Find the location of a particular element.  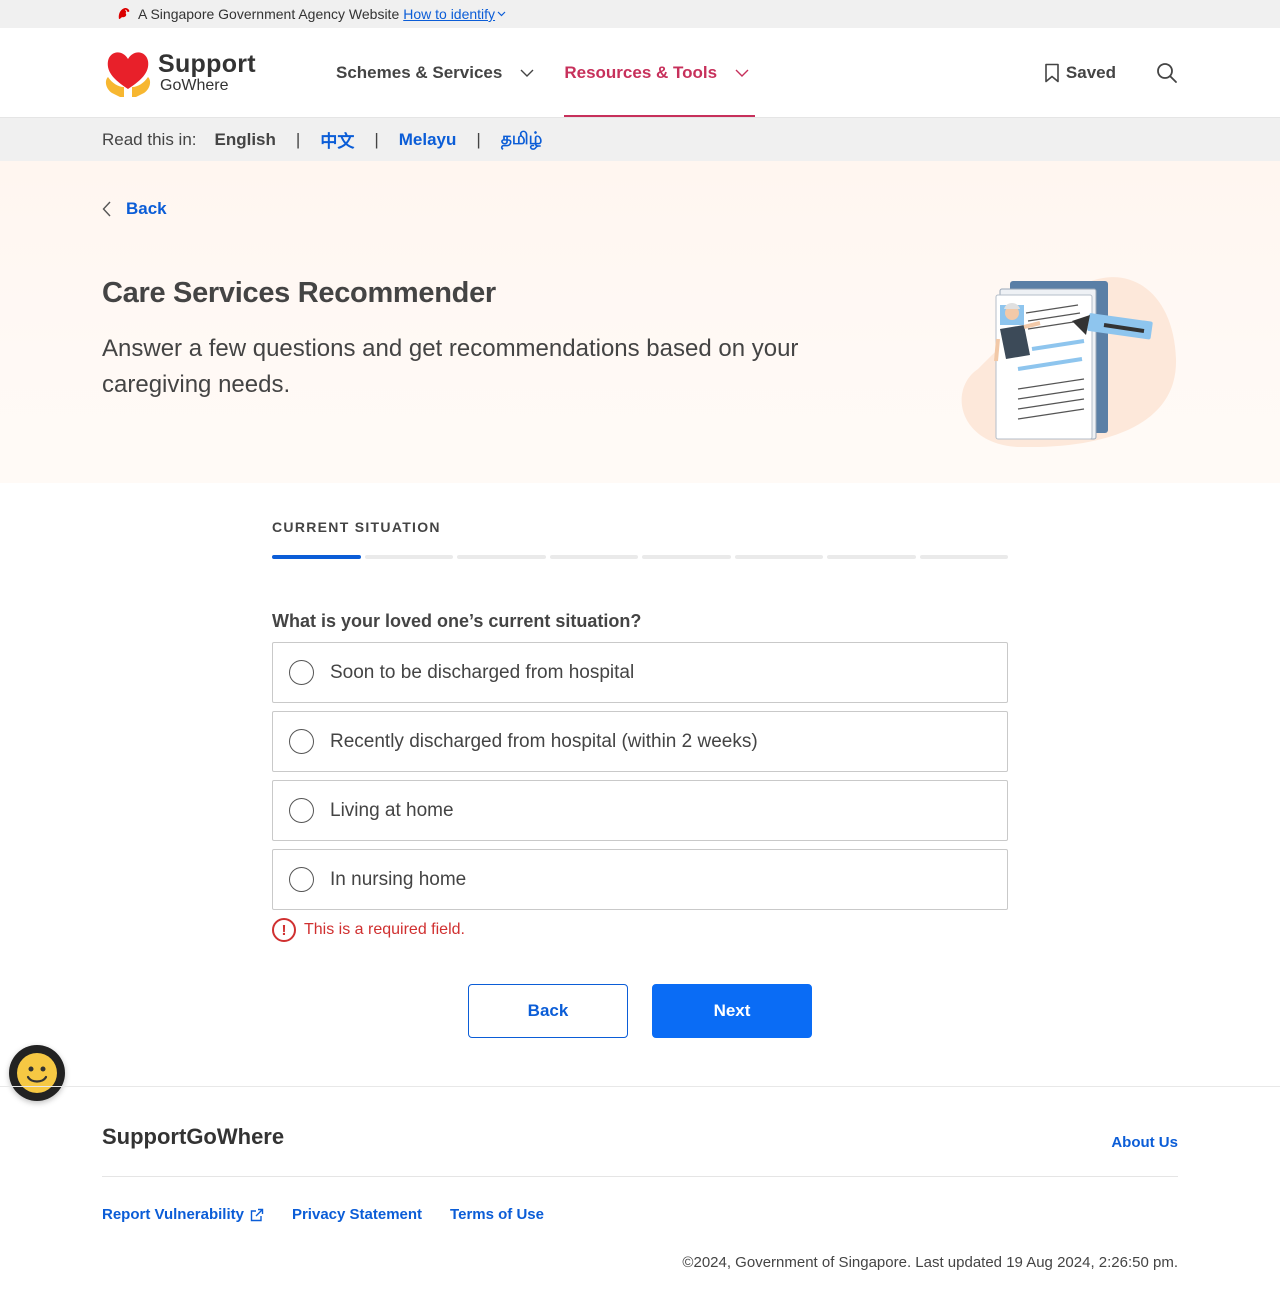

option-soon-discharged: Soon to be discharged from hospital is located at coordinates (640, 672).